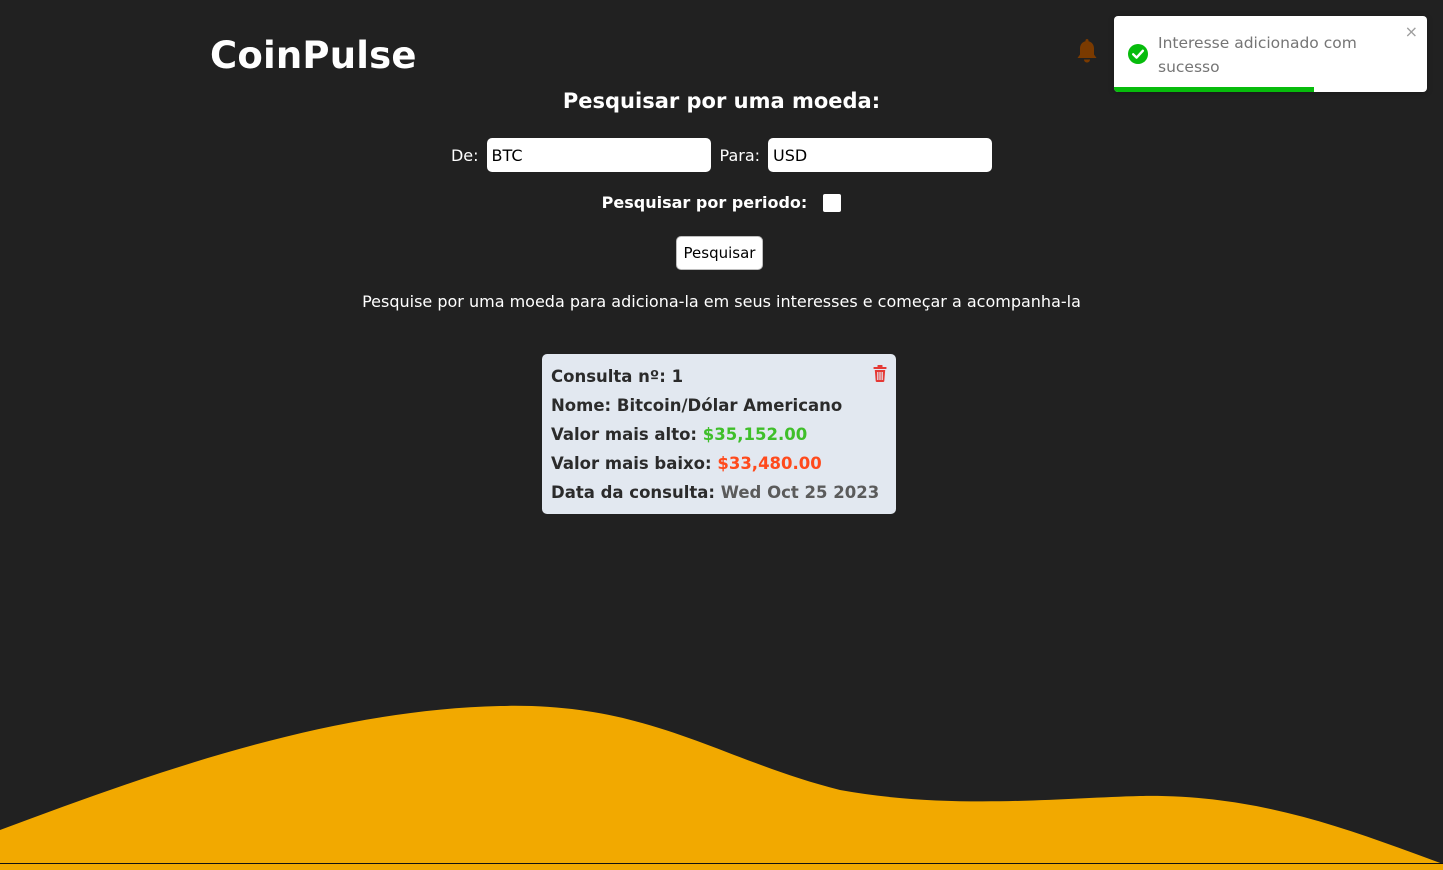  What do you see at coordinates (719, 497) in the screenshot?
I see `card-date-line: Data da consulta: Wed Oct 25 2023` at bounding box center [719, 497].